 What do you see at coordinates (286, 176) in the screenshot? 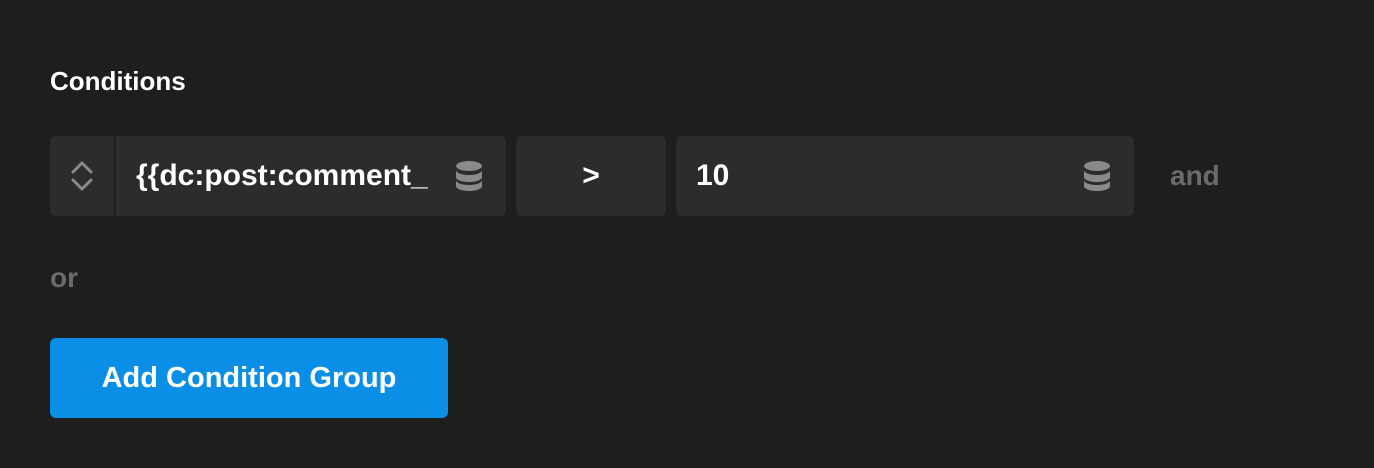
I see `condition-key-input` at bounding box center [286, 176].